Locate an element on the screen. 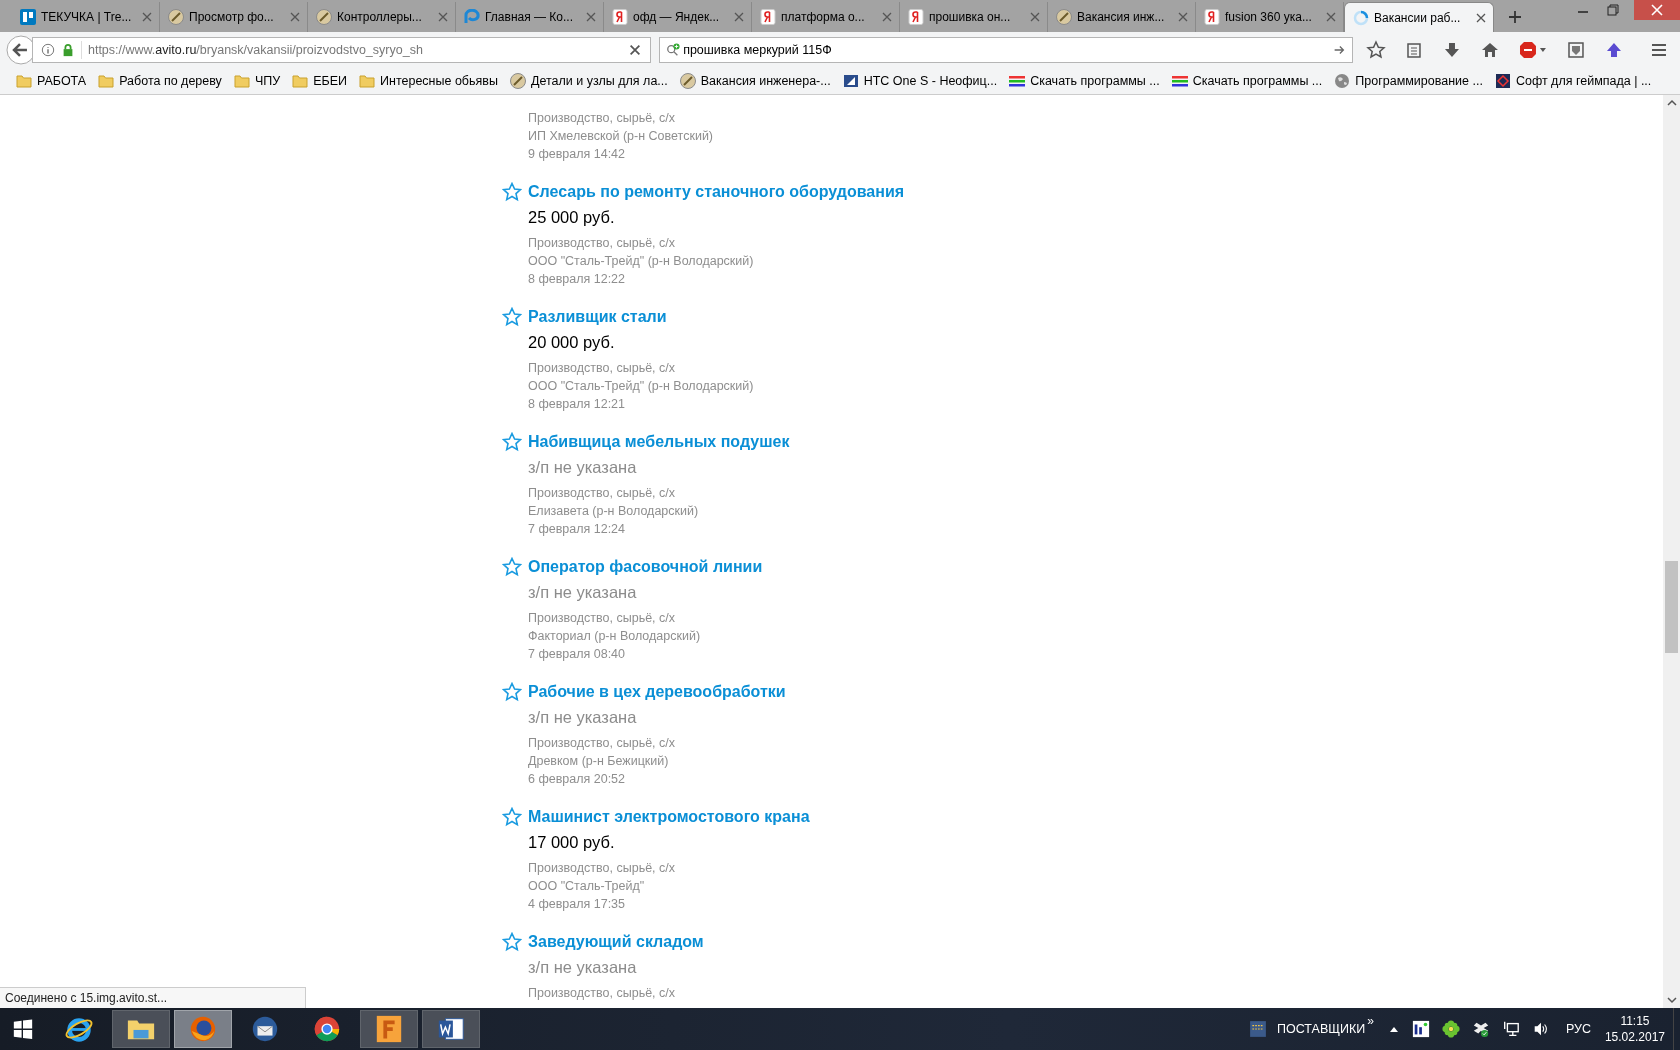 The width and height of the screenshot is (1680, 1050). bookmark-item: РАБОТА is located at coordinates (51, 81).